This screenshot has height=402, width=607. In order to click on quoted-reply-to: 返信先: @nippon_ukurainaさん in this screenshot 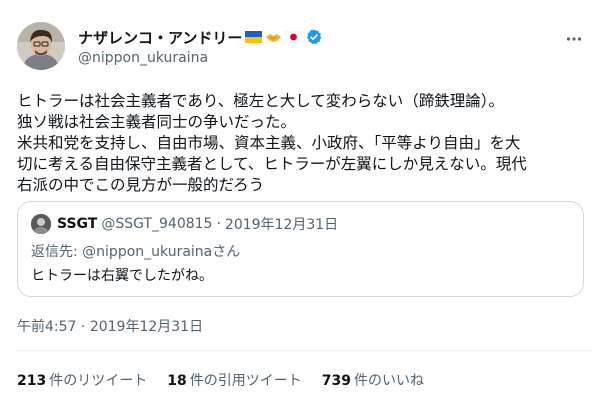, I will do `click(135, 251)`.